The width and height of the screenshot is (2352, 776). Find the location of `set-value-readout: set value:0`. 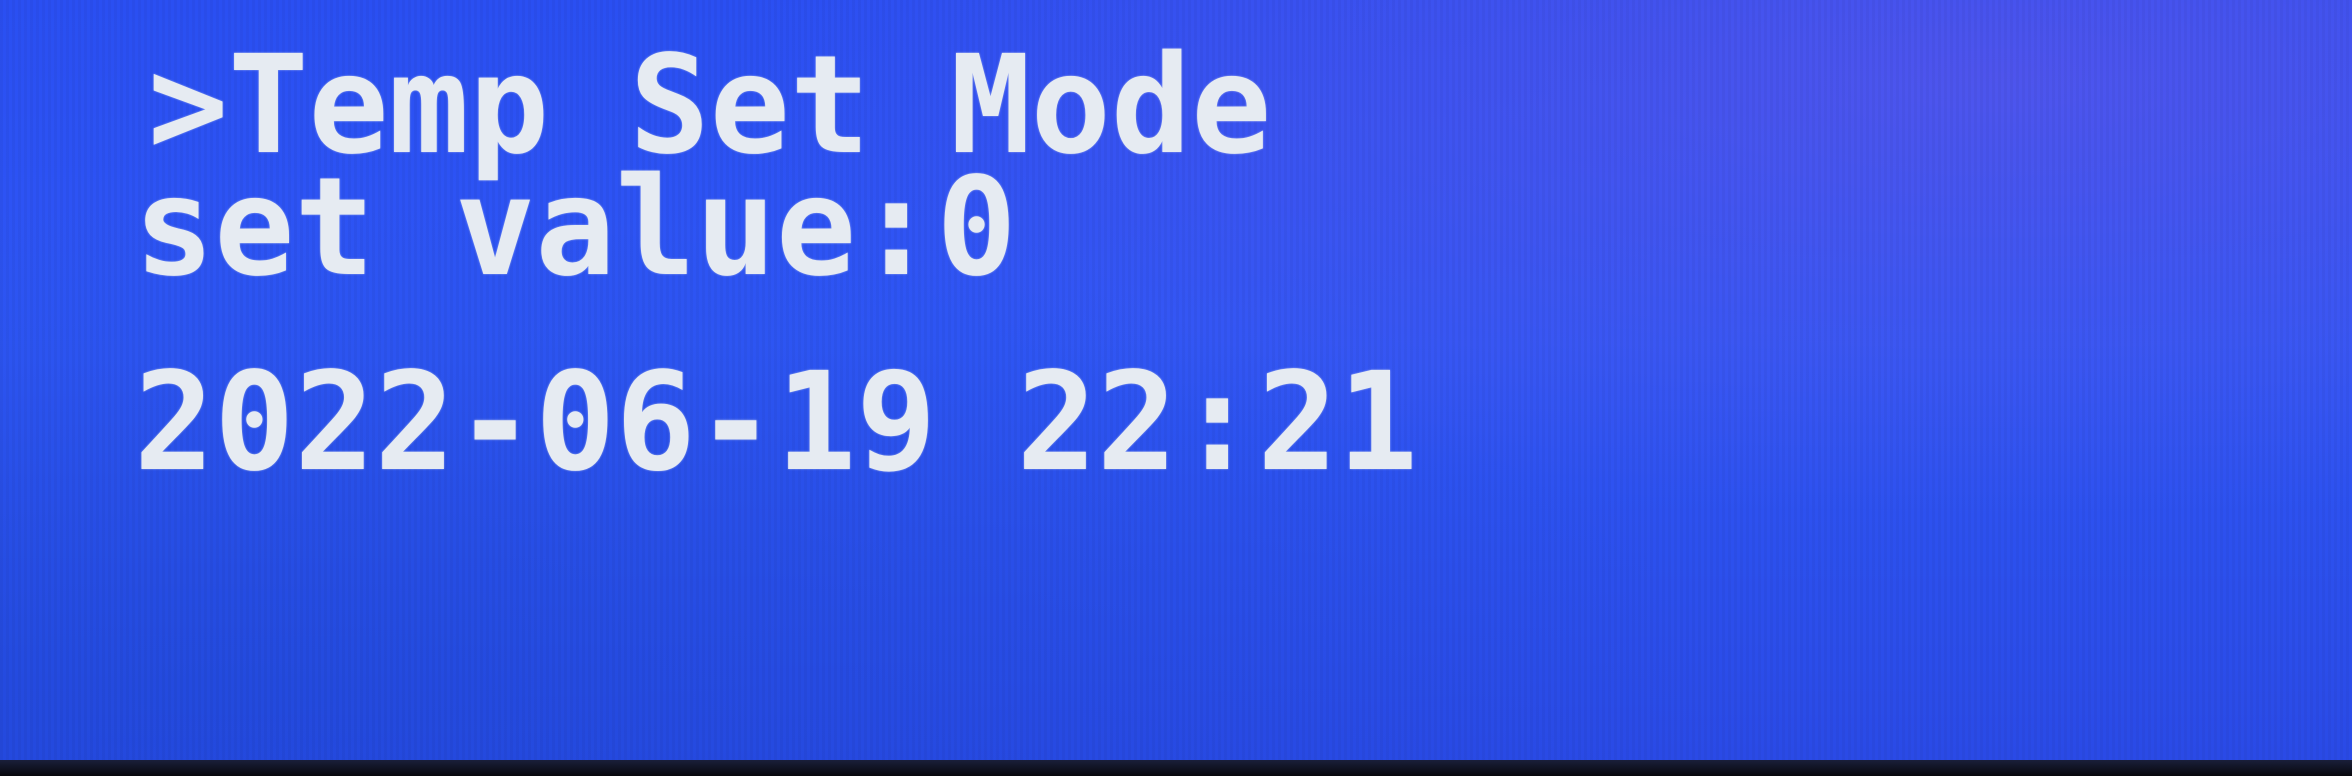

set-value-readout: set value:0 is located at coordinates (575, 228).